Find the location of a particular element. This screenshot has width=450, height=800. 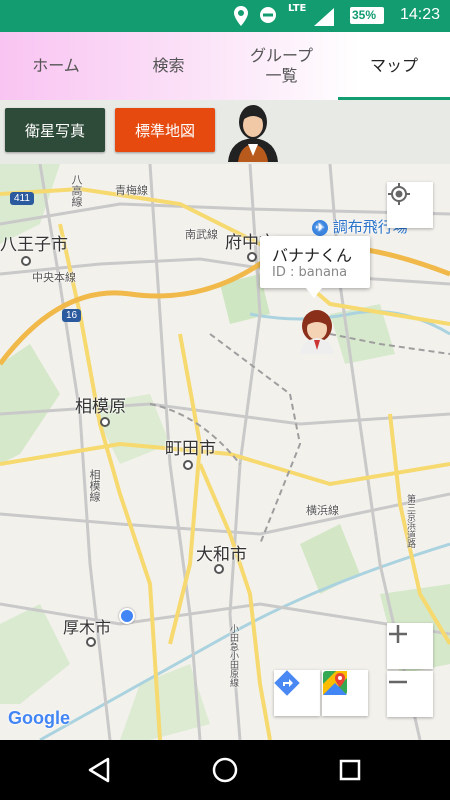

rail-label-ome-text: 青梅線 is located at coordinates (131, 190).